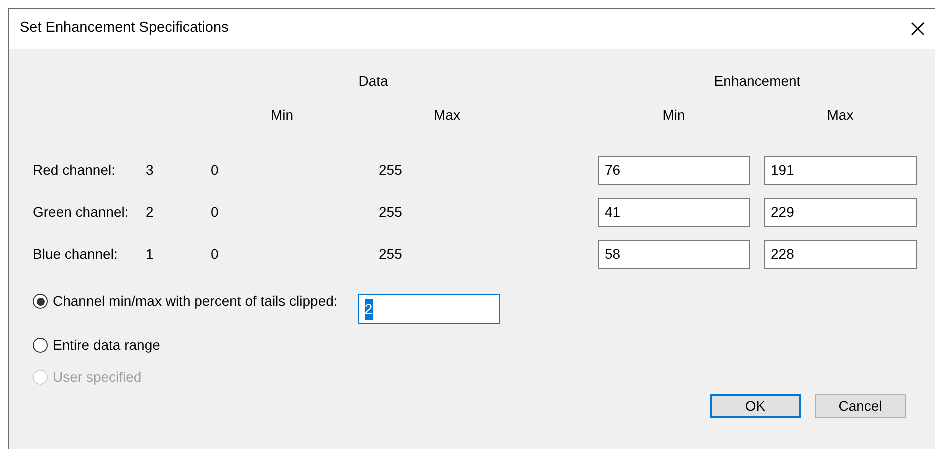 The height and width of the screenshot is (449, 935). I want to click on min-field: 58, so click(674, 254).